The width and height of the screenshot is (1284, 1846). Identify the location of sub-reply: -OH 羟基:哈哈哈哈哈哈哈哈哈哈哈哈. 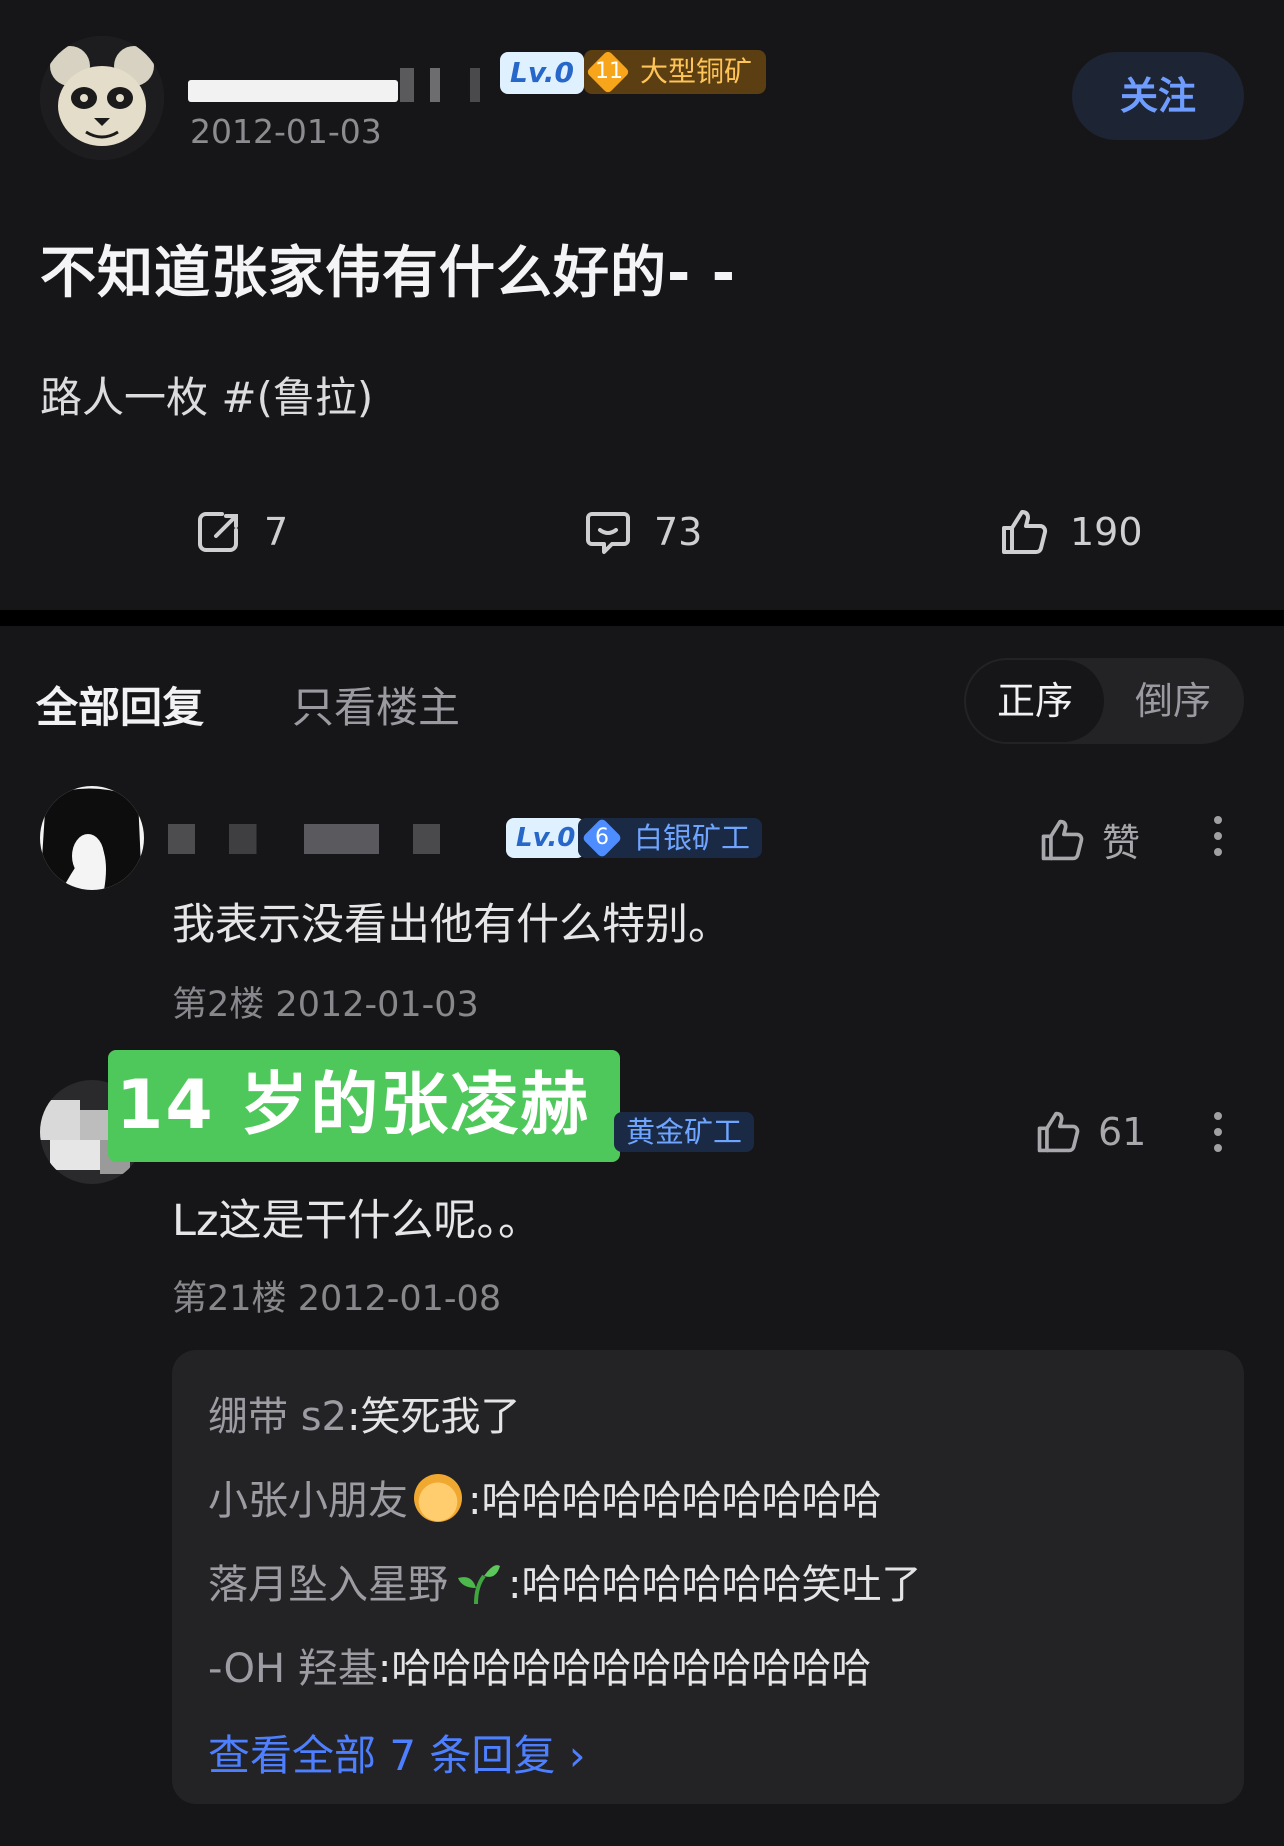
(539, 1665).